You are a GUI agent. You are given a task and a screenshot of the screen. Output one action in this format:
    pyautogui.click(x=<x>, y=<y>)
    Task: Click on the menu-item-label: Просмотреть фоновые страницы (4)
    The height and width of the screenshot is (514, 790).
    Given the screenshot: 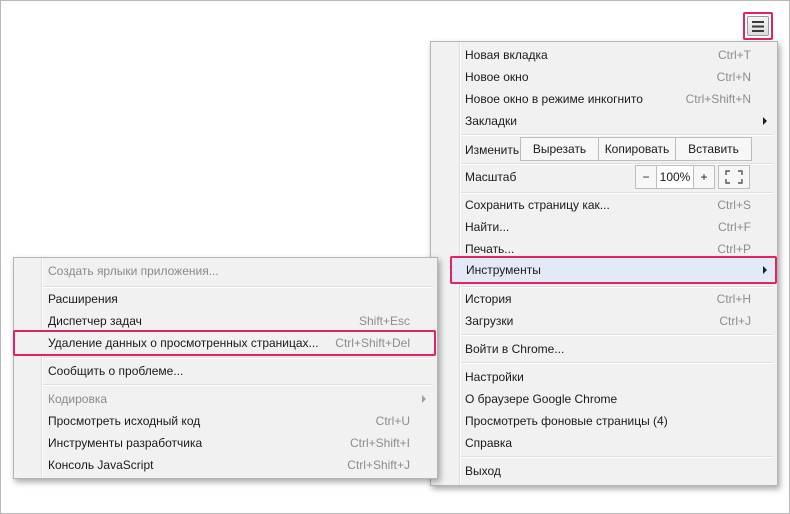 What is the action you would take?
    pyautogui.click(x=566, y=421)
    